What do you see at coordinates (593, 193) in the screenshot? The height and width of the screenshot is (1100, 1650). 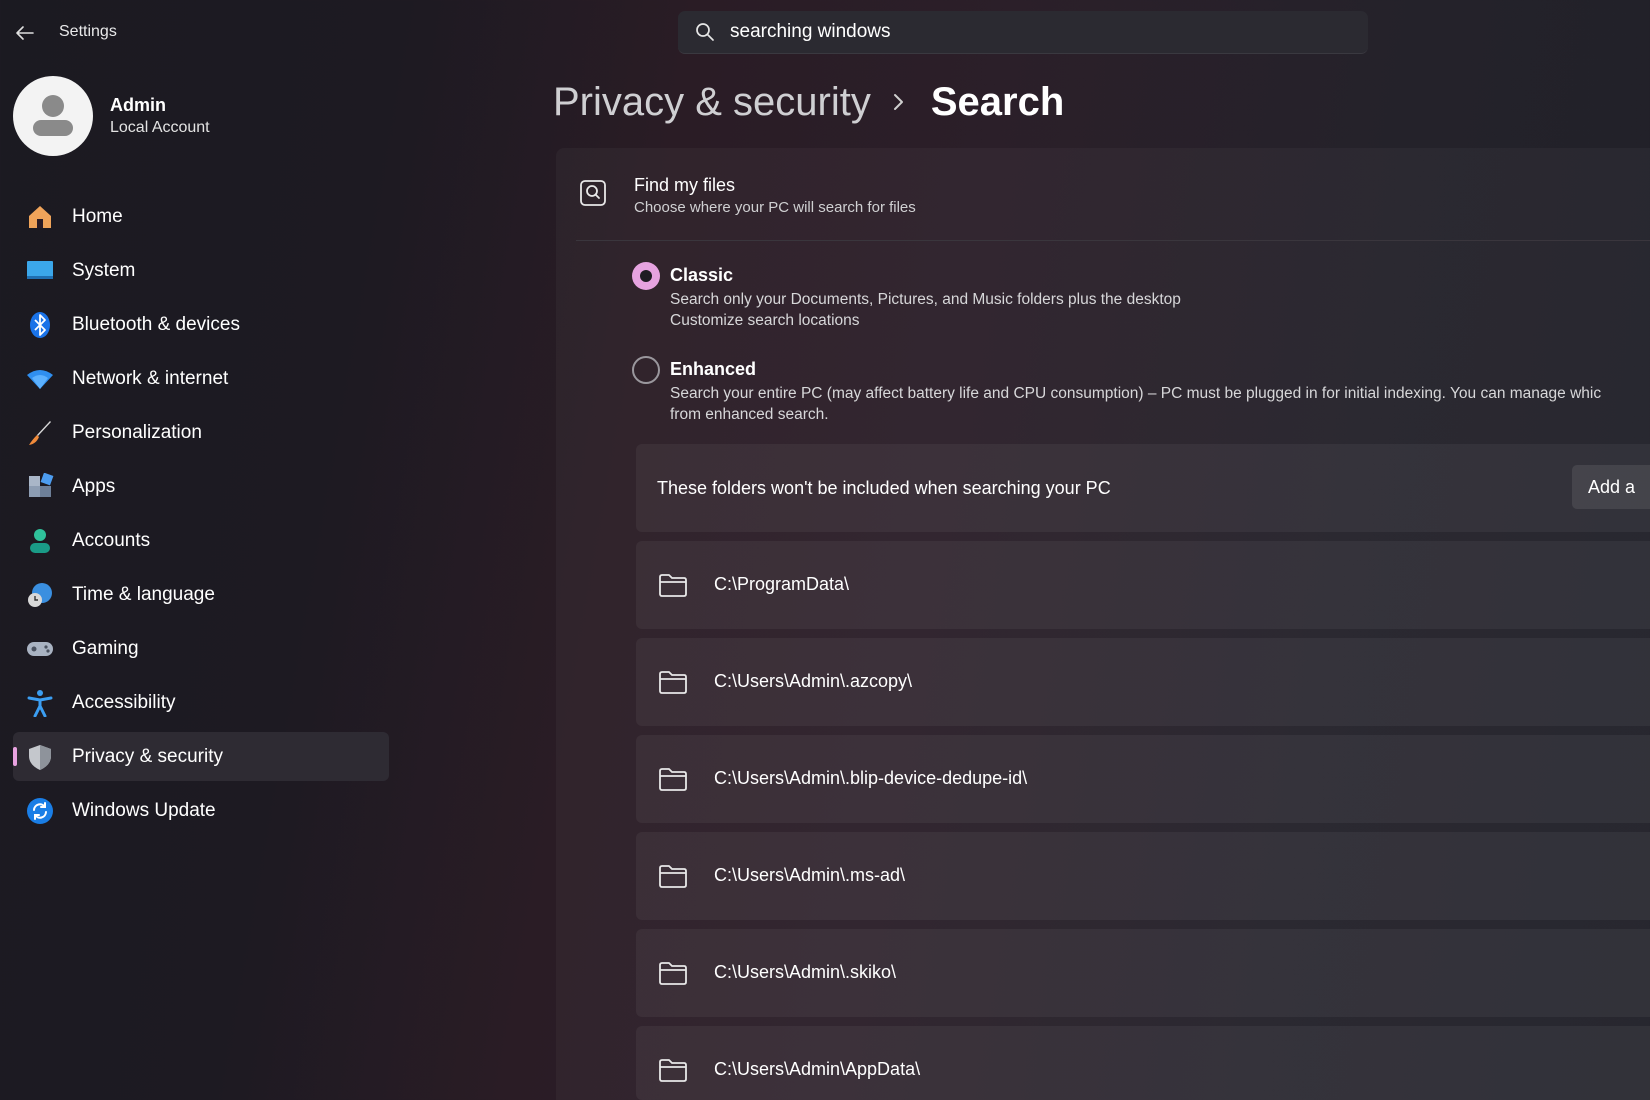 I see `search-document-icon` at bounding box center [593, 193].